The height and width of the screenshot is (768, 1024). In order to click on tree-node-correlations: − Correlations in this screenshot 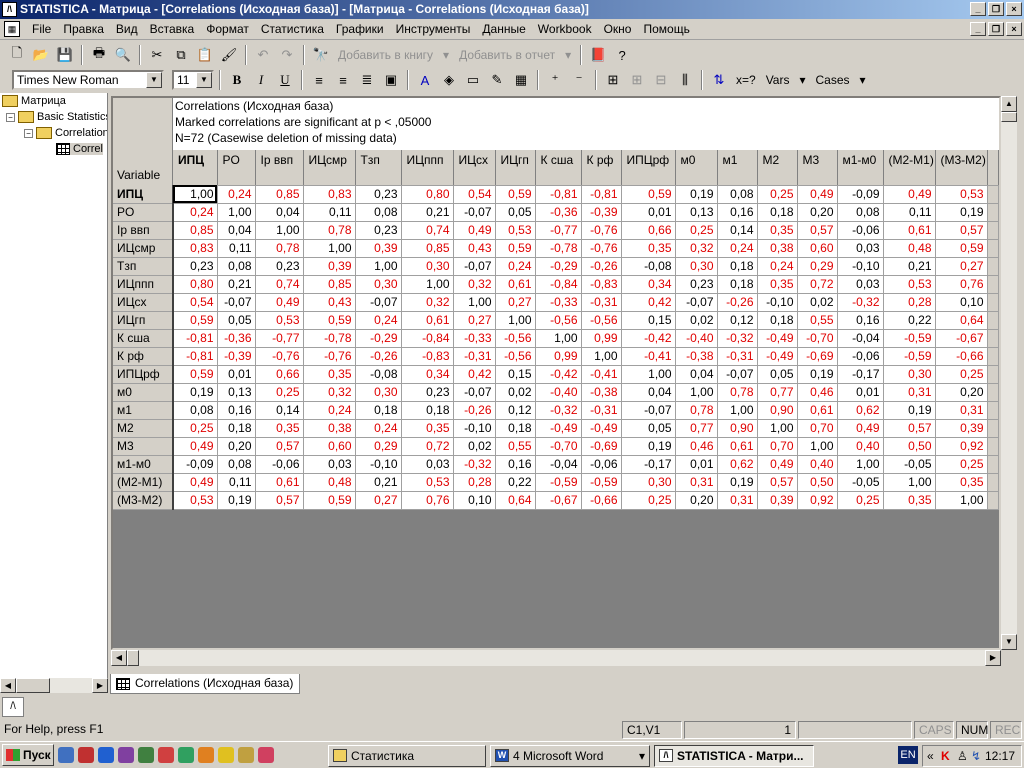, I will do `click(65, 133)`.